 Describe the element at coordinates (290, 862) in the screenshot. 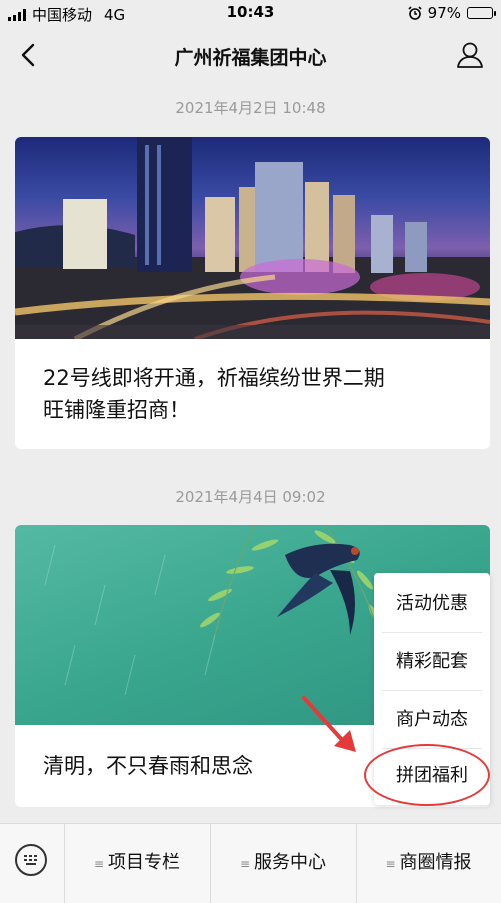

I see `bottom-menu-label: 服务中心` at that location.